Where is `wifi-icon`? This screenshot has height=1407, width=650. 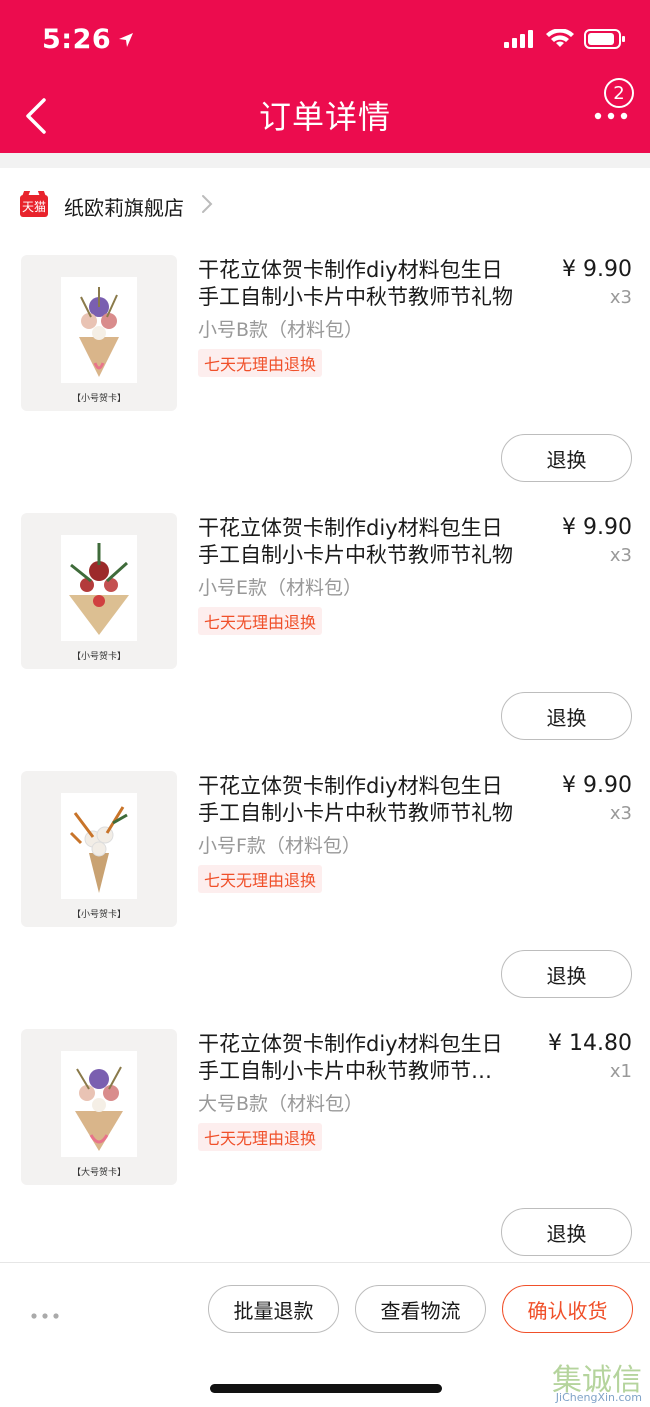
wifi-icon is located at coordinates (560, 40).